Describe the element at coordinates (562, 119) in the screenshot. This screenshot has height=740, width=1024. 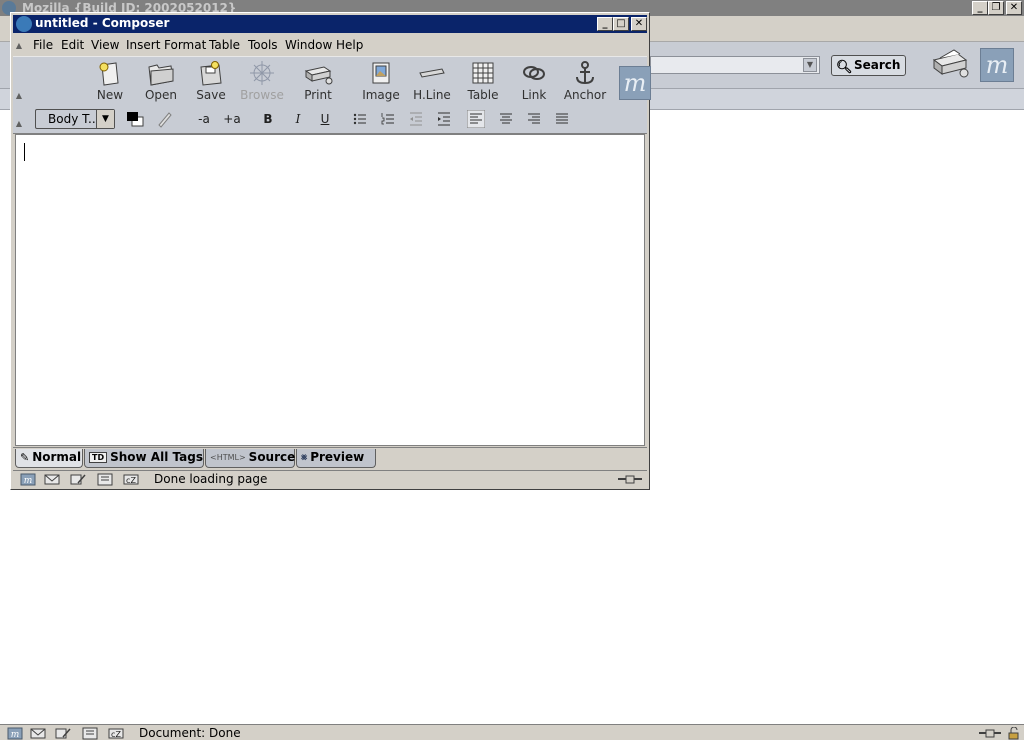
I see `align-justify-icon` at that location.